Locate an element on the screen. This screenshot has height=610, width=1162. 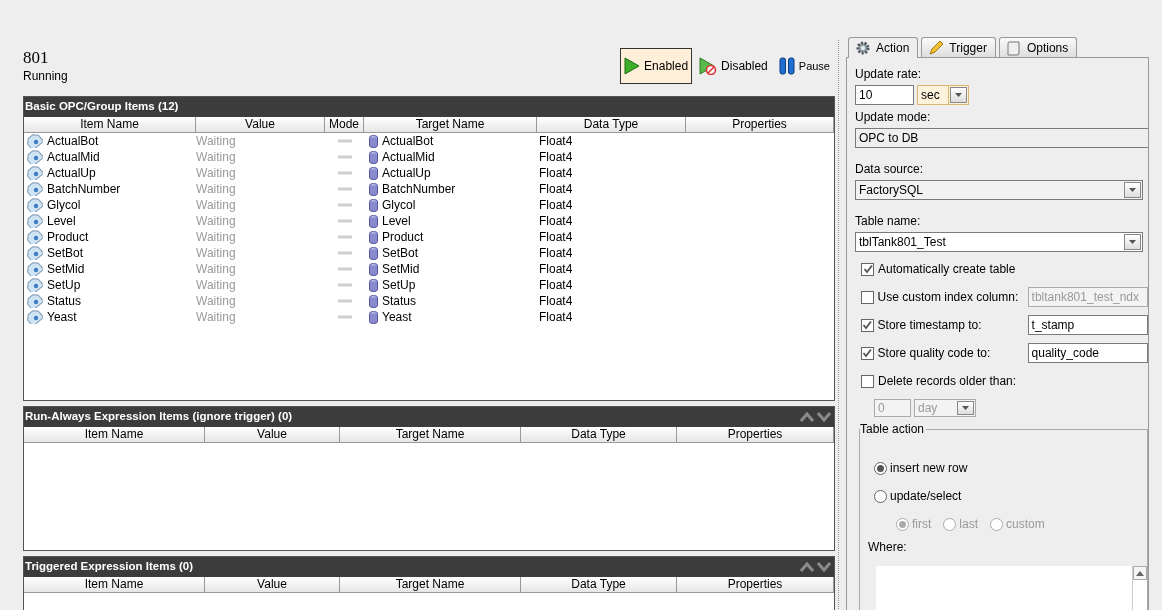
table-cell: ActualBot is located at coordinates (73, 141).